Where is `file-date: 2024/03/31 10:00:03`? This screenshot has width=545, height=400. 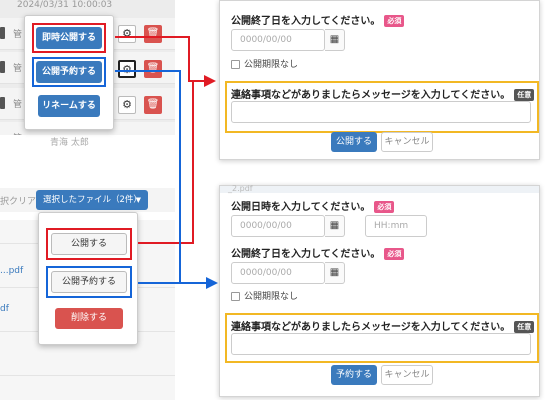
file-date: 2024/03/31 10:00:03 is located at coordinates (65, 5).